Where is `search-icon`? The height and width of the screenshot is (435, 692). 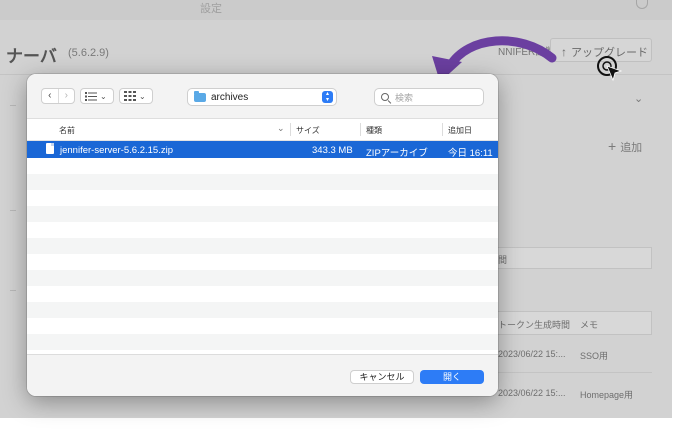
search-icon is located at coordinates (385, 97).